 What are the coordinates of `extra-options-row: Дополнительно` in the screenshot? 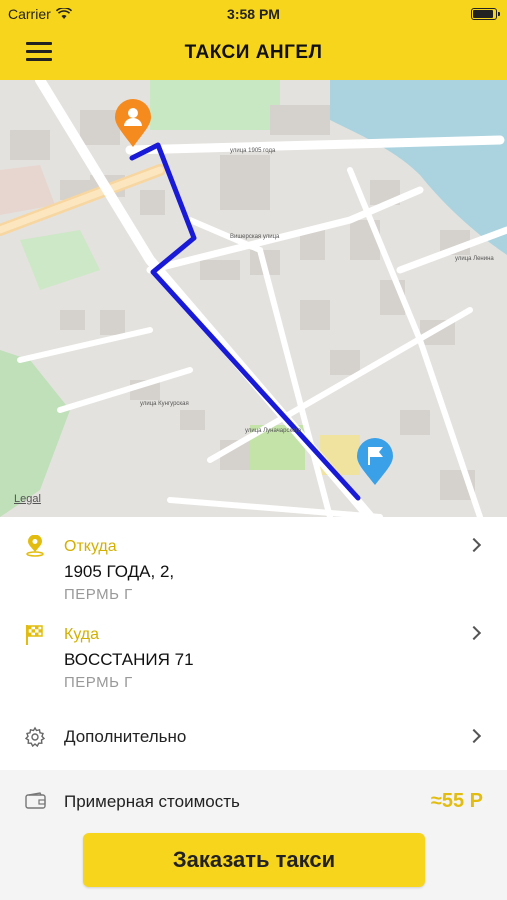 It's located at (253, 737).